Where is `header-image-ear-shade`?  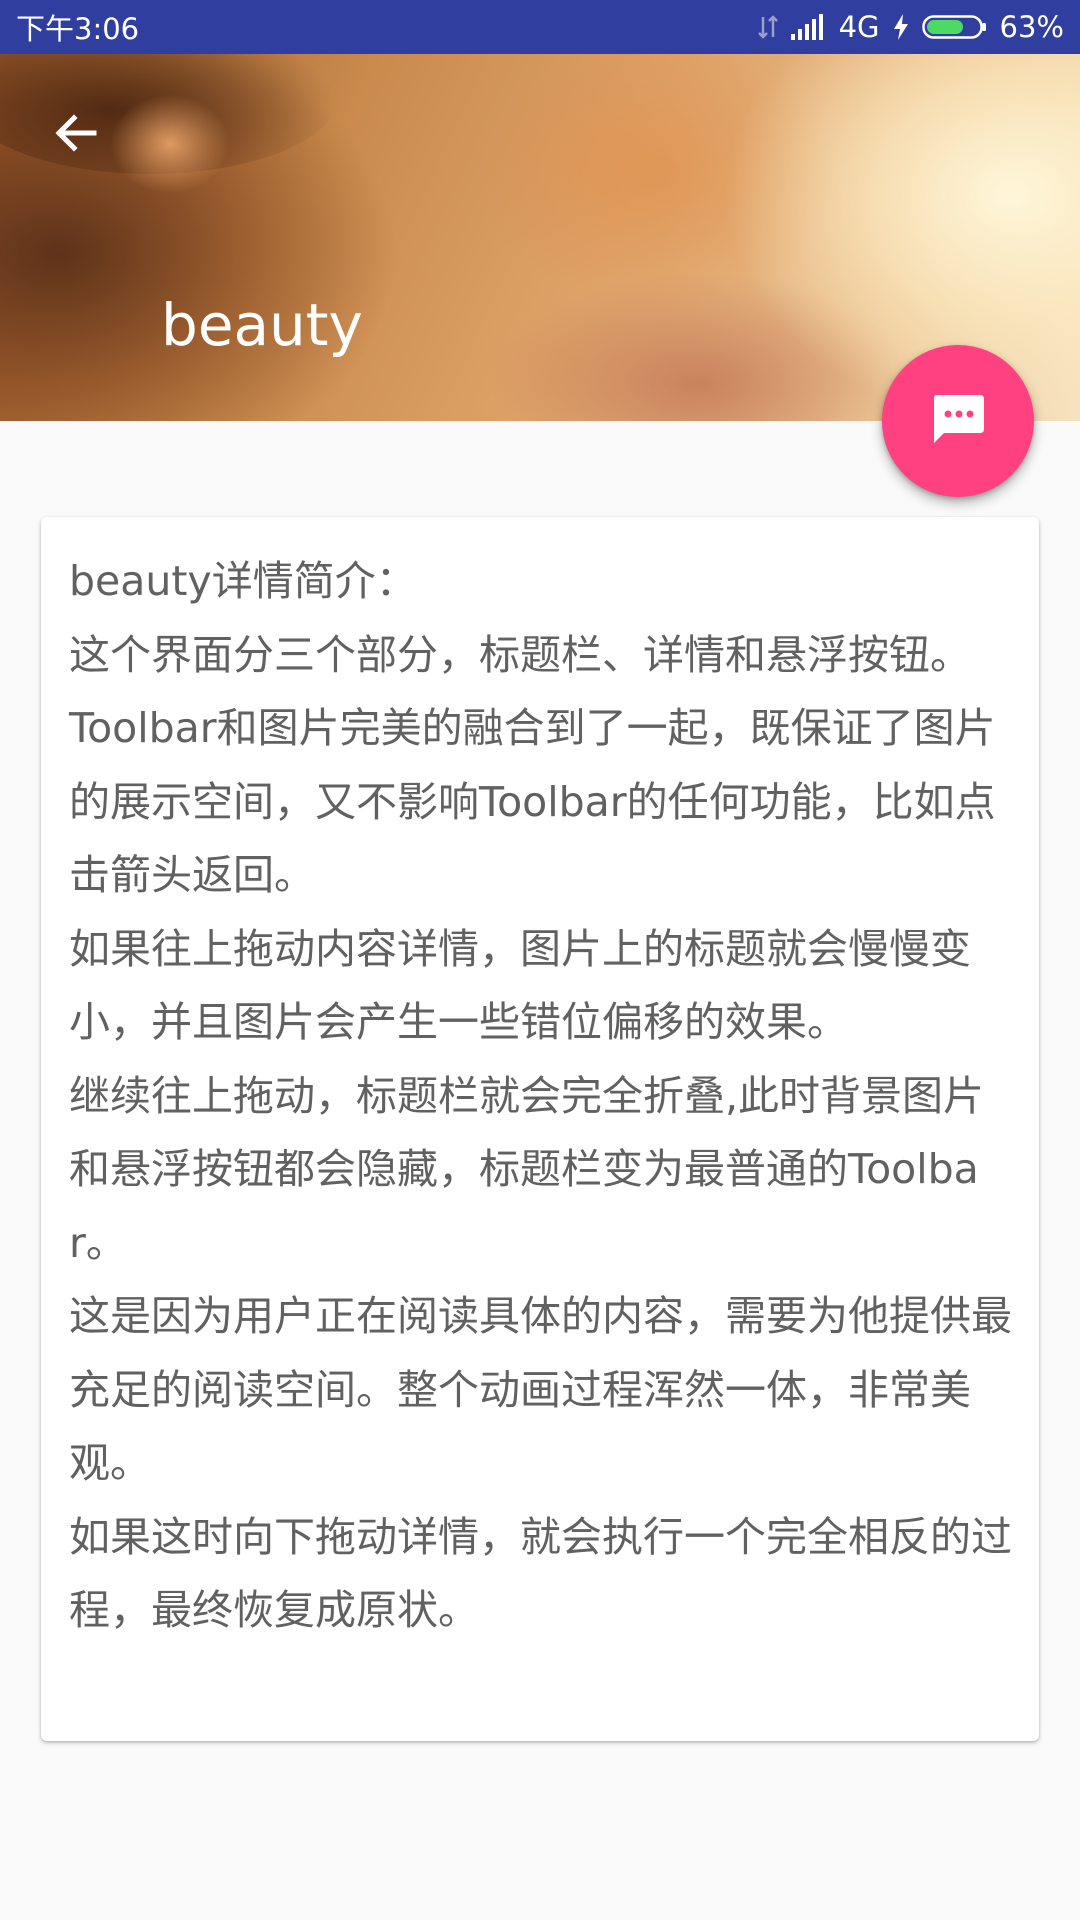 header-image-ear-shade is located at coordinates (170, 144).